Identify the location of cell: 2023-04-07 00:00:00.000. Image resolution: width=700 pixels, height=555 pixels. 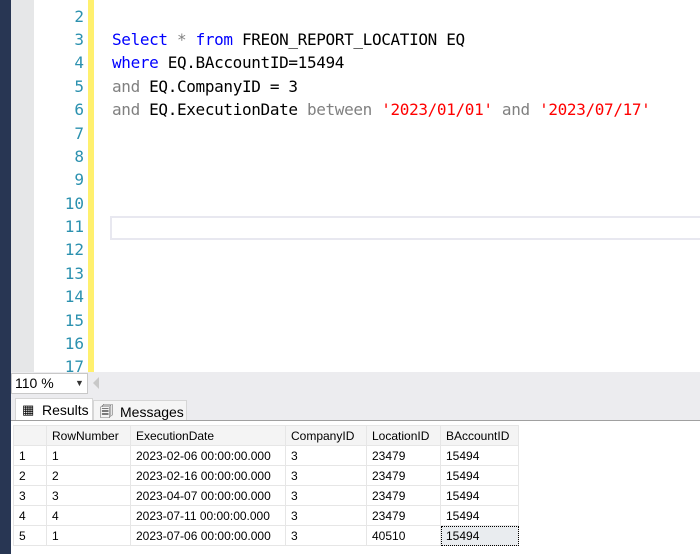
(208, 495).